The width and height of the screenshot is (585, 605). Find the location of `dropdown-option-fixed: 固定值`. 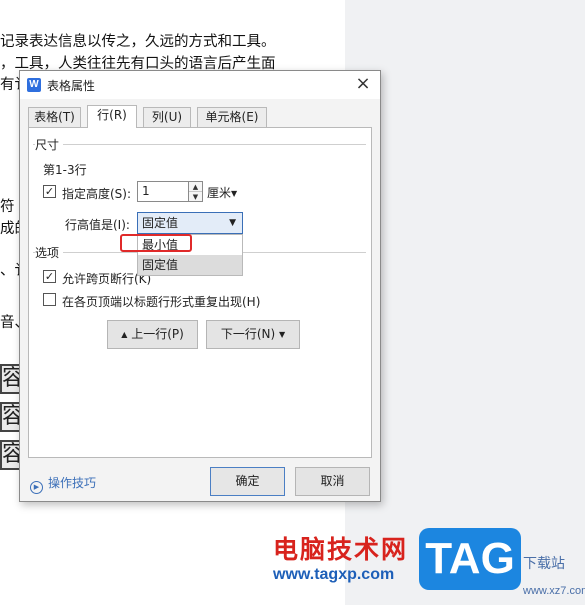

dropdown-option-fixed: 固定值 is located at coordinates (190, 265).